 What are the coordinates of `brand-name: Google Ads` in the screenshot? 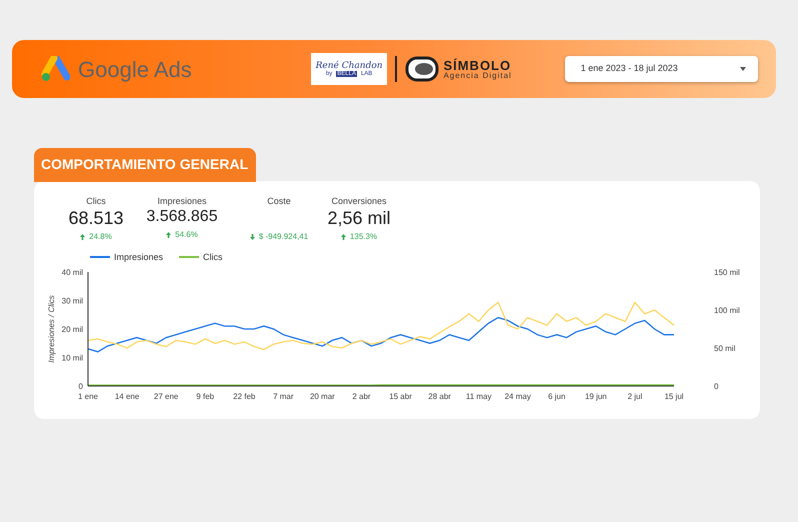 It's located at (135, 70).